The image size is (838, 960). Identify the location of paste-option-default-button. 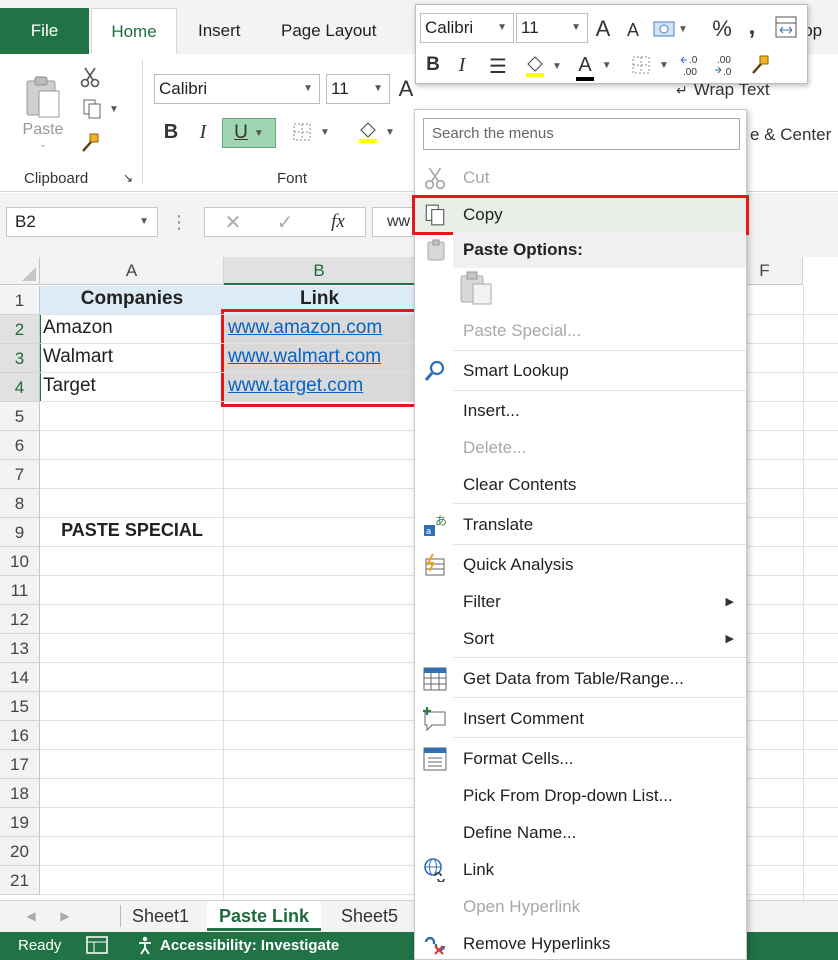
(479, 290).